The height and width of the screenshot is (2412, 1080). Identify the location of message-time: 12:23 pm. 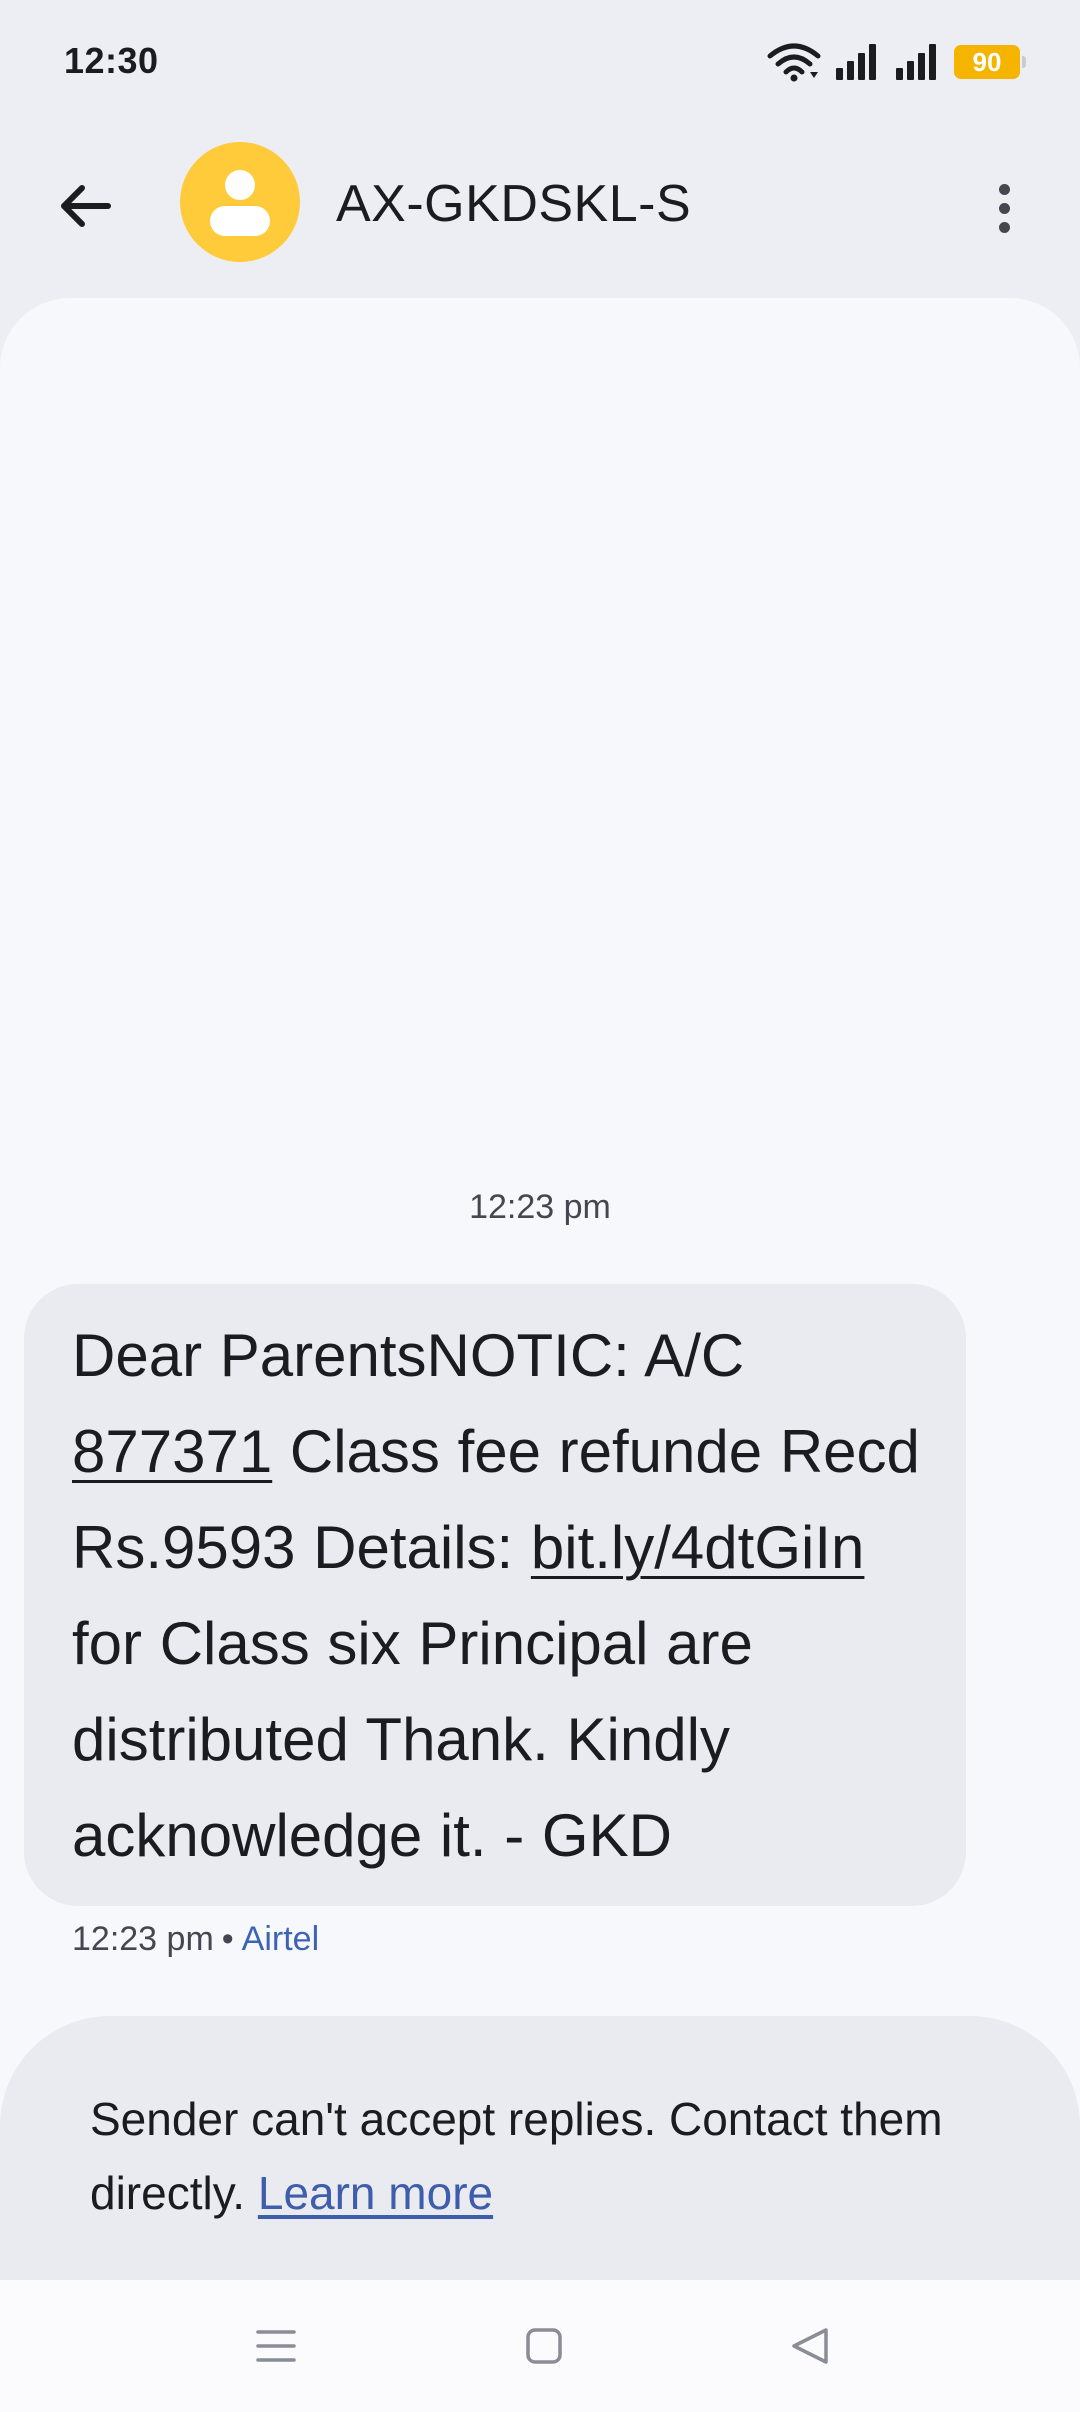
(143, 1939).